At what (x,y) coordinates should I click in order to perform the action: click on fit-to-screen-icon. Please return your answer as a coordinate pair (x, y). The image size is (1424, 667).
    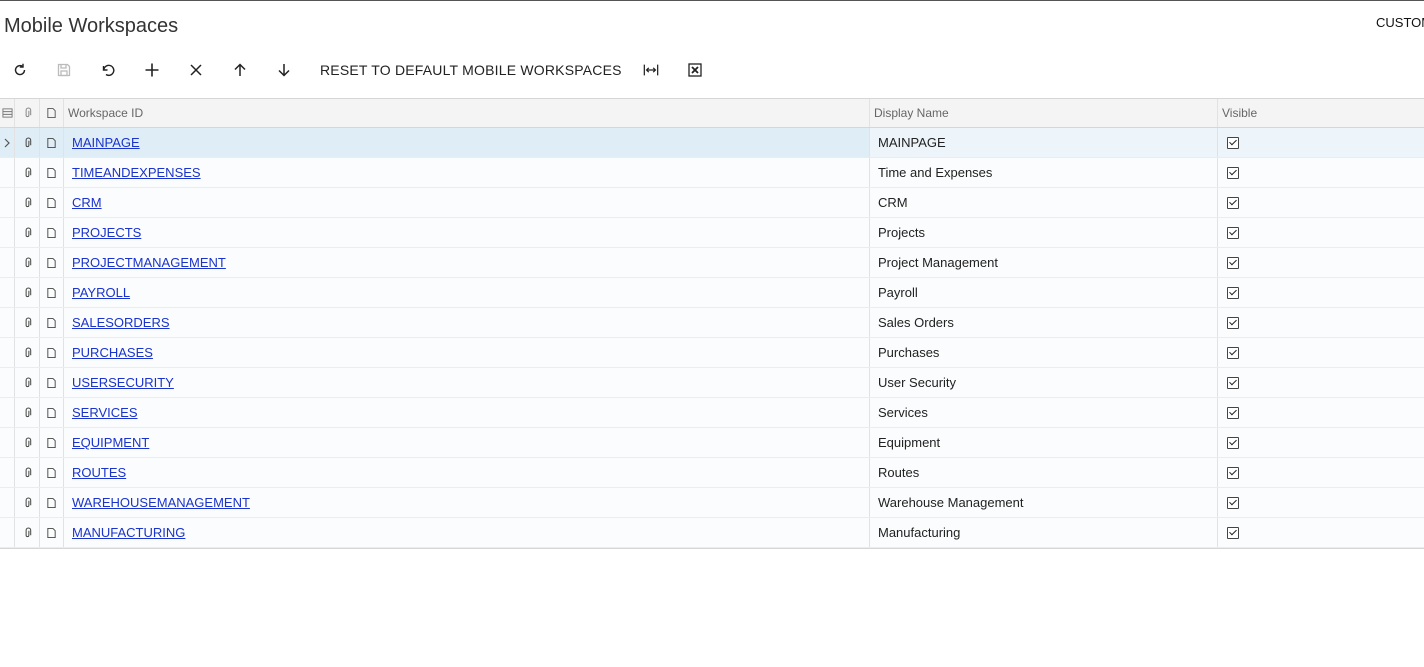
    Looking at the image, I should click on (651, 70).